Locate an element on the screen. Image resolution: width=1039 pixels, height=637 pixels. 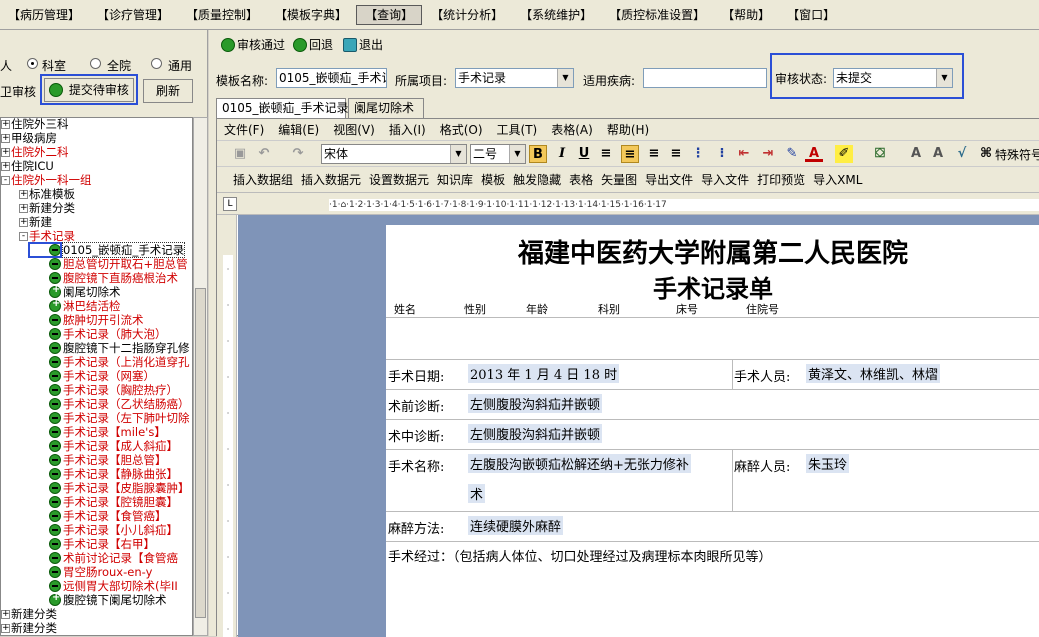
insert-toolbar-button: 导入XML is located at coordinates (837, 179).